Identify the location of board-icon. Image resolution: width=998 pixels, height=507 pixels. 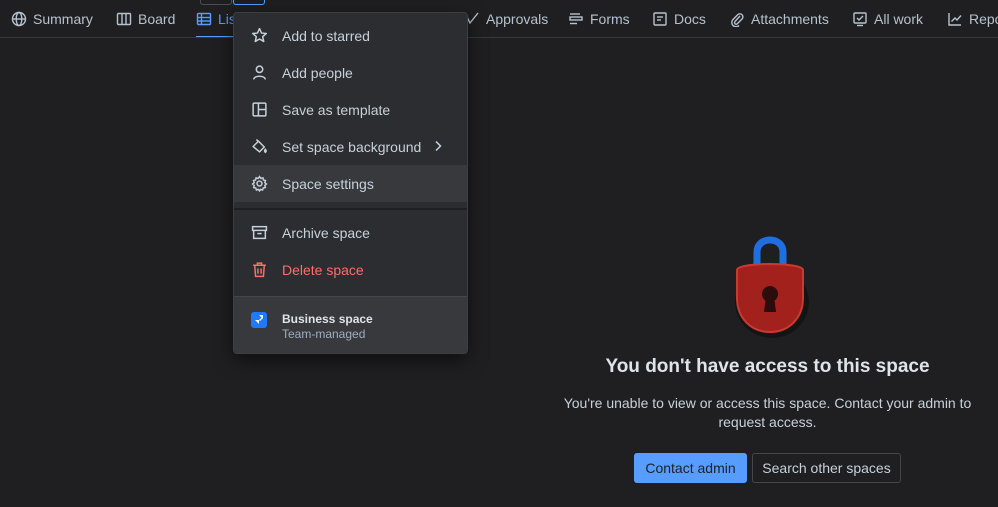
(124, 18).